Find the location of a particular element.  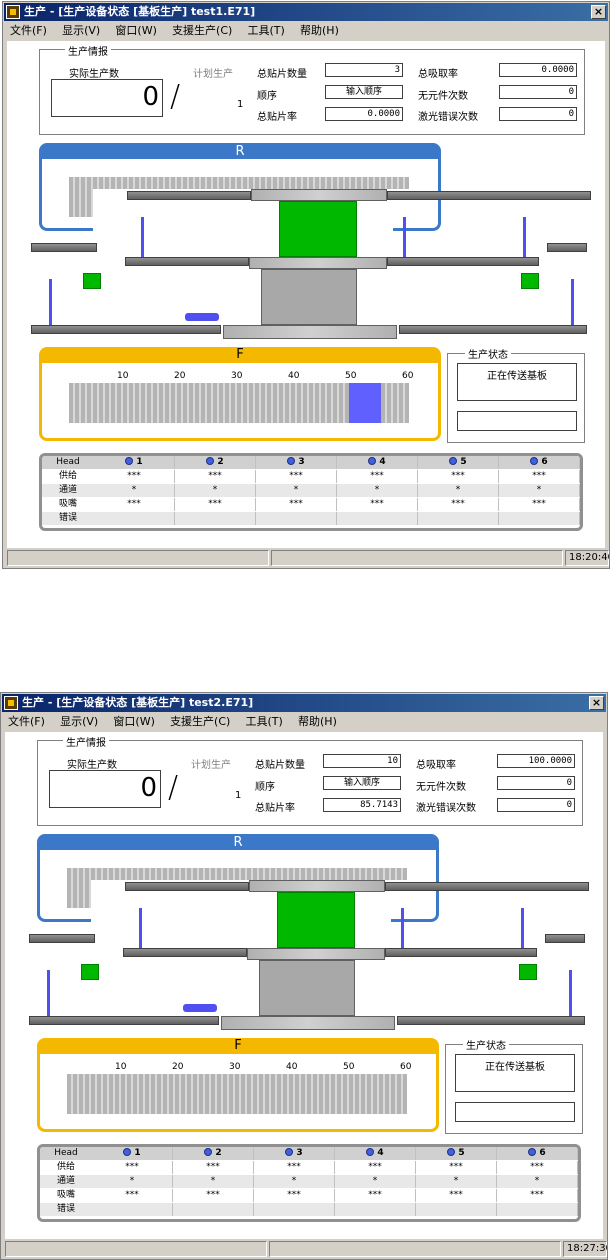

status-time: 18:27:30 is located at coordinates (585, 1249).